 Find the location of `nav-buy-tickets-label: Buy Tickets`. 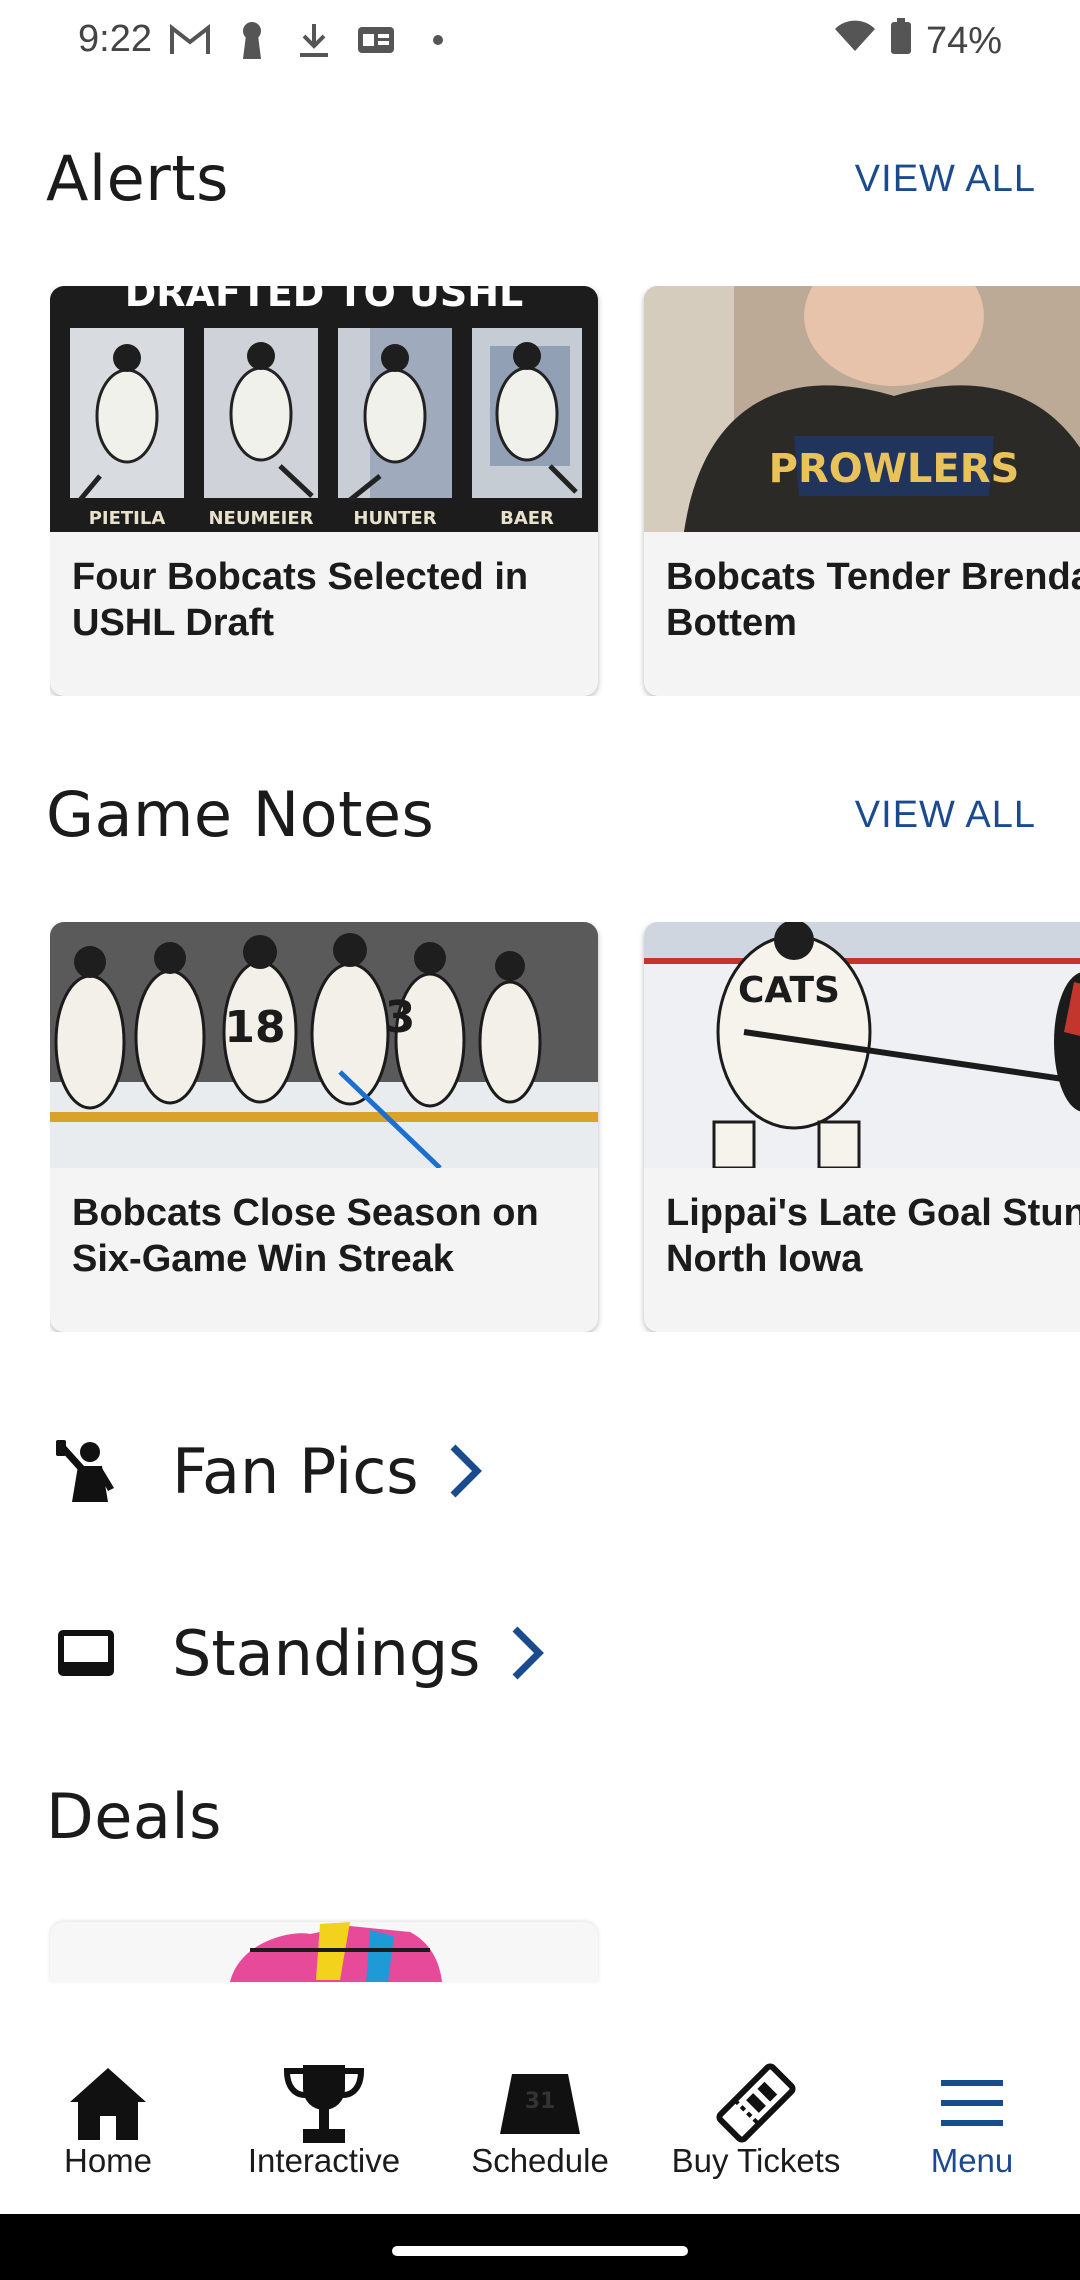

nav-buy-tickets-label: Buy Tickets is located at coordinates (756, 2160).